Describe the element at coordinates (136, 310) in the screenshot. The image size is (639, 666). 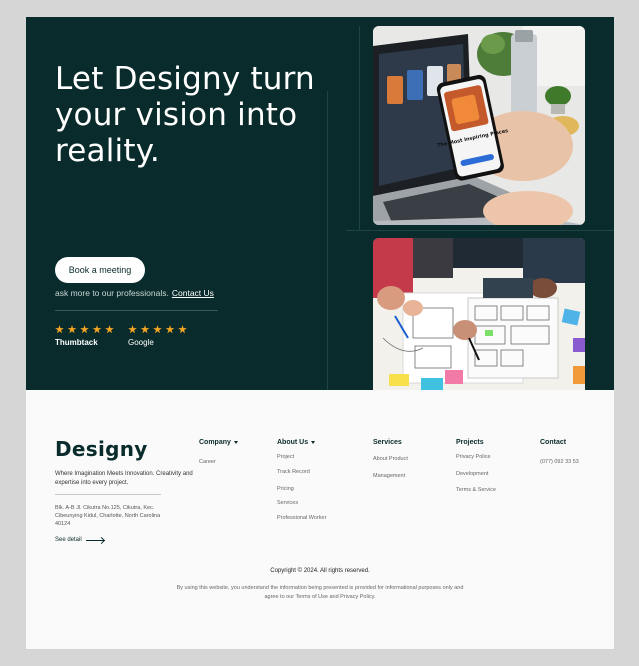
I see `hero-divider` at that location.